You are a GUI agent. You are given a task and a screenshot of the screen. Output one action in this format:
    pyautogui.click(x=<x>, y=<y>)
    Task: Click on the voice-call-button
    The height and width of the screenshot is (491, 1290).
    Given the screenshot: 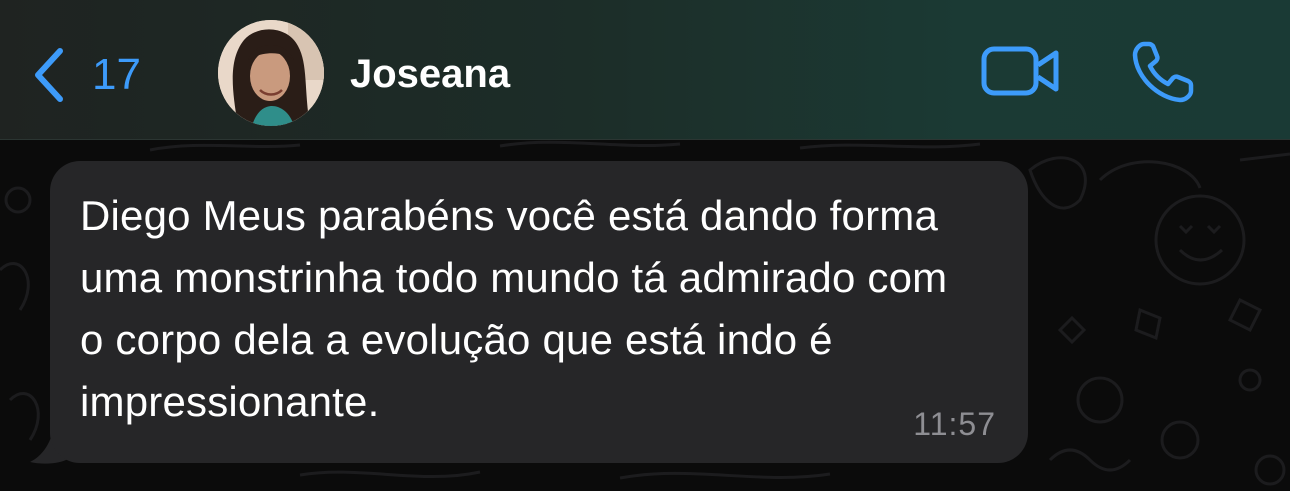 What is the action you would take?
    pyautogui.click(x=1163, y=74)
    